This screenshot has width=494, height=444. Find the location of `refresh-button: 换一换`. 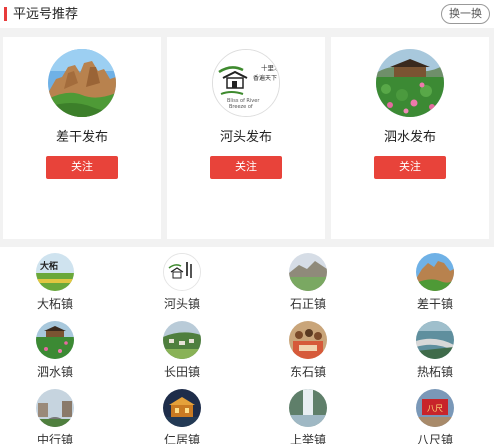

refresh-button: 换一换 is located at coordinates (465, 14).